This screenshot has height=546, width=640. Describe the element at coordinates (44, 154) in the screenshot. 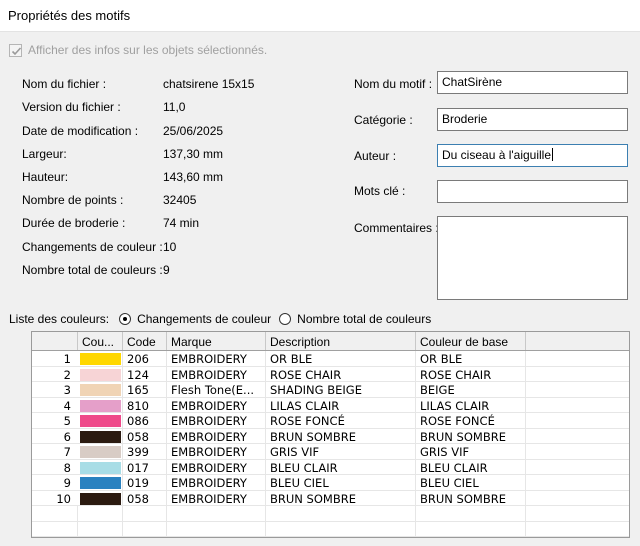

I see `info-label-width: Largeur:` at that location.